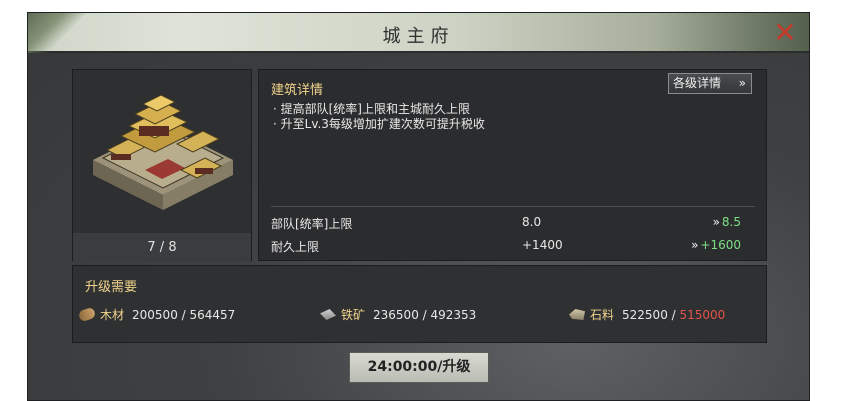  I want to click on resource-have: 200500, so click(155, 315).